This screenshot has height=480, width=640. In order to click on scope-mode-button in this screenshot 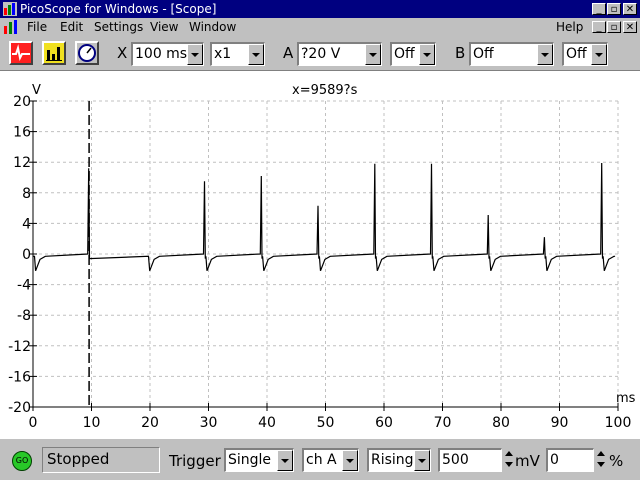, I will do `click(21, 53)`.